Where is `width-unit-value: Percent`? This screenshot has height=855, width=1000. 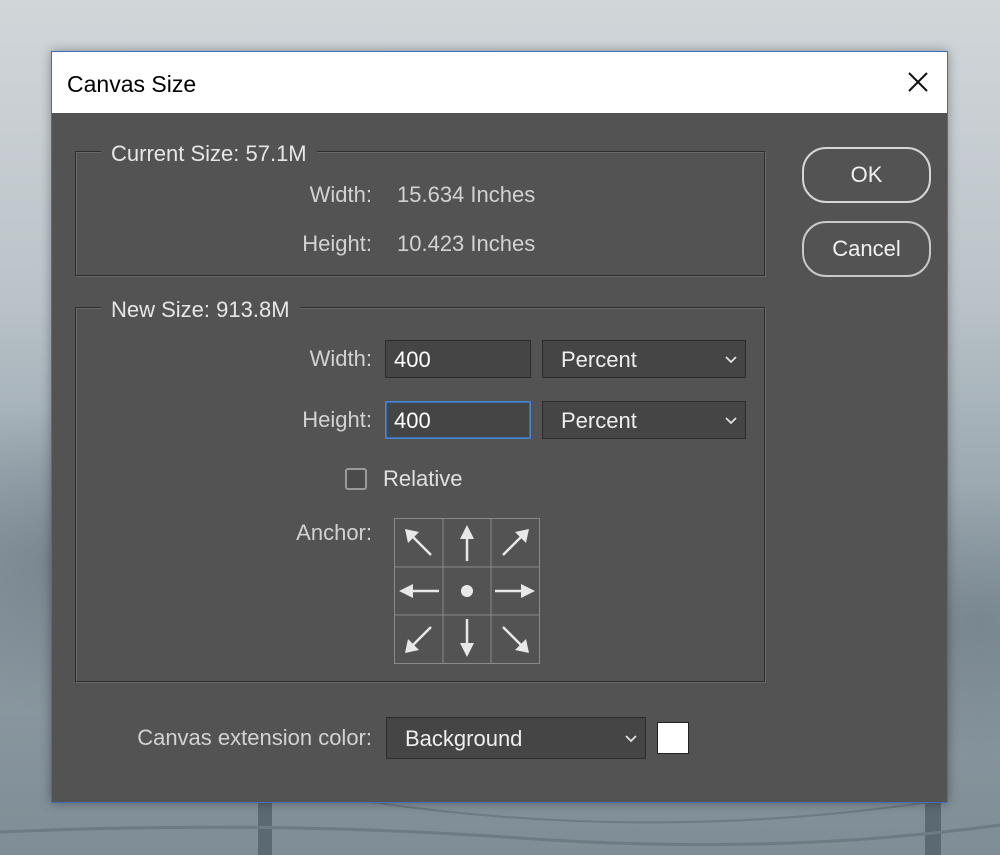 width-unit-value: Percent is located at coordinates (599, 359).